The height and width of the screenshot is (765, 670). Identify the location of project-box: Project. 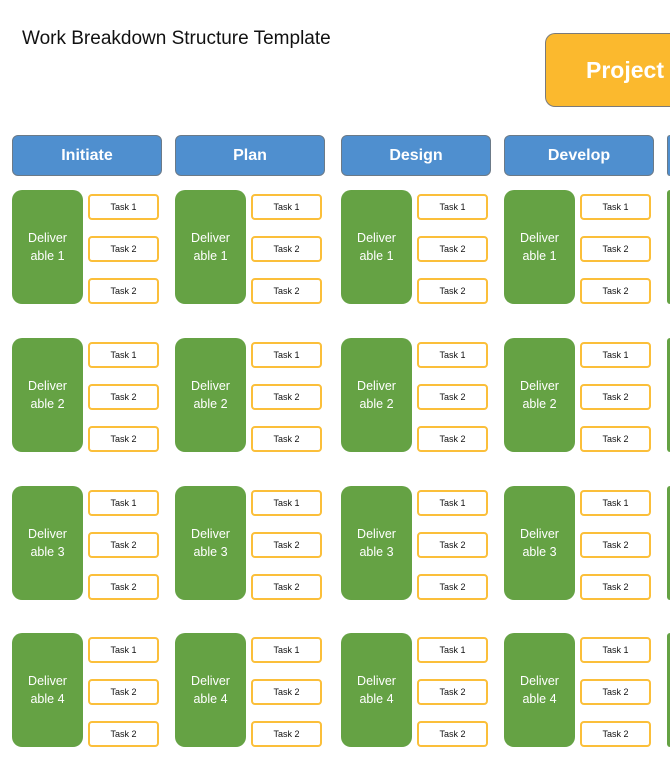
(607, 70).